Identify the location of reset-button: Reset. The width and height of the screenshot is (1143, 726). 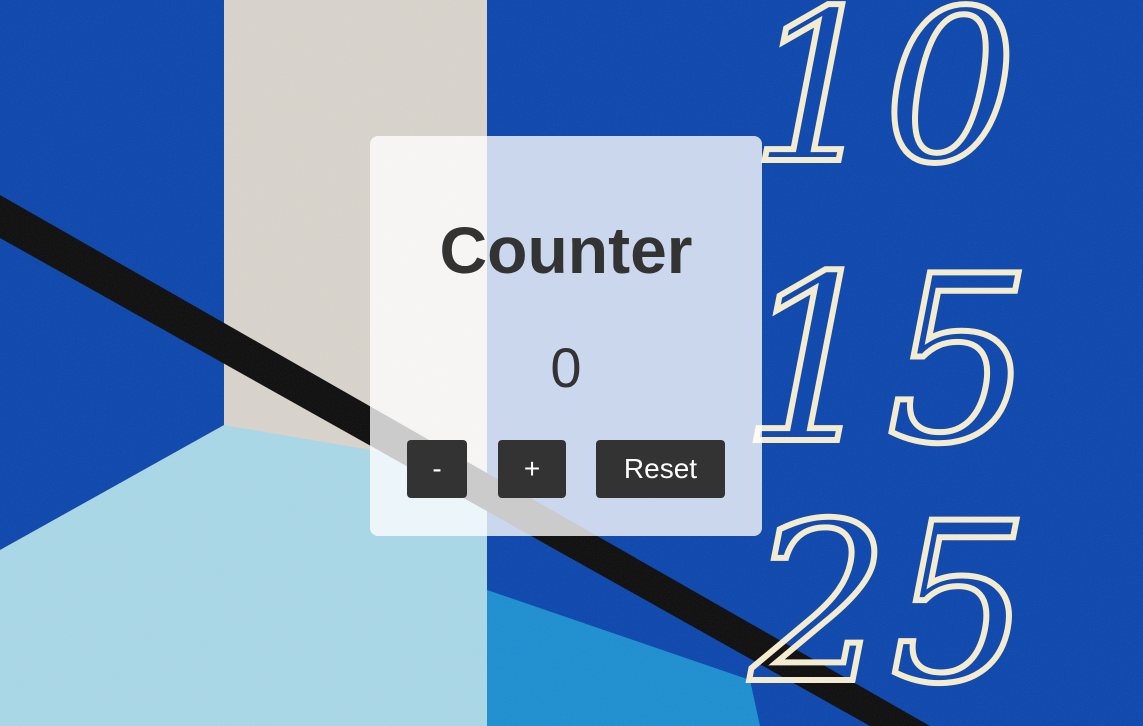
(660, 469).